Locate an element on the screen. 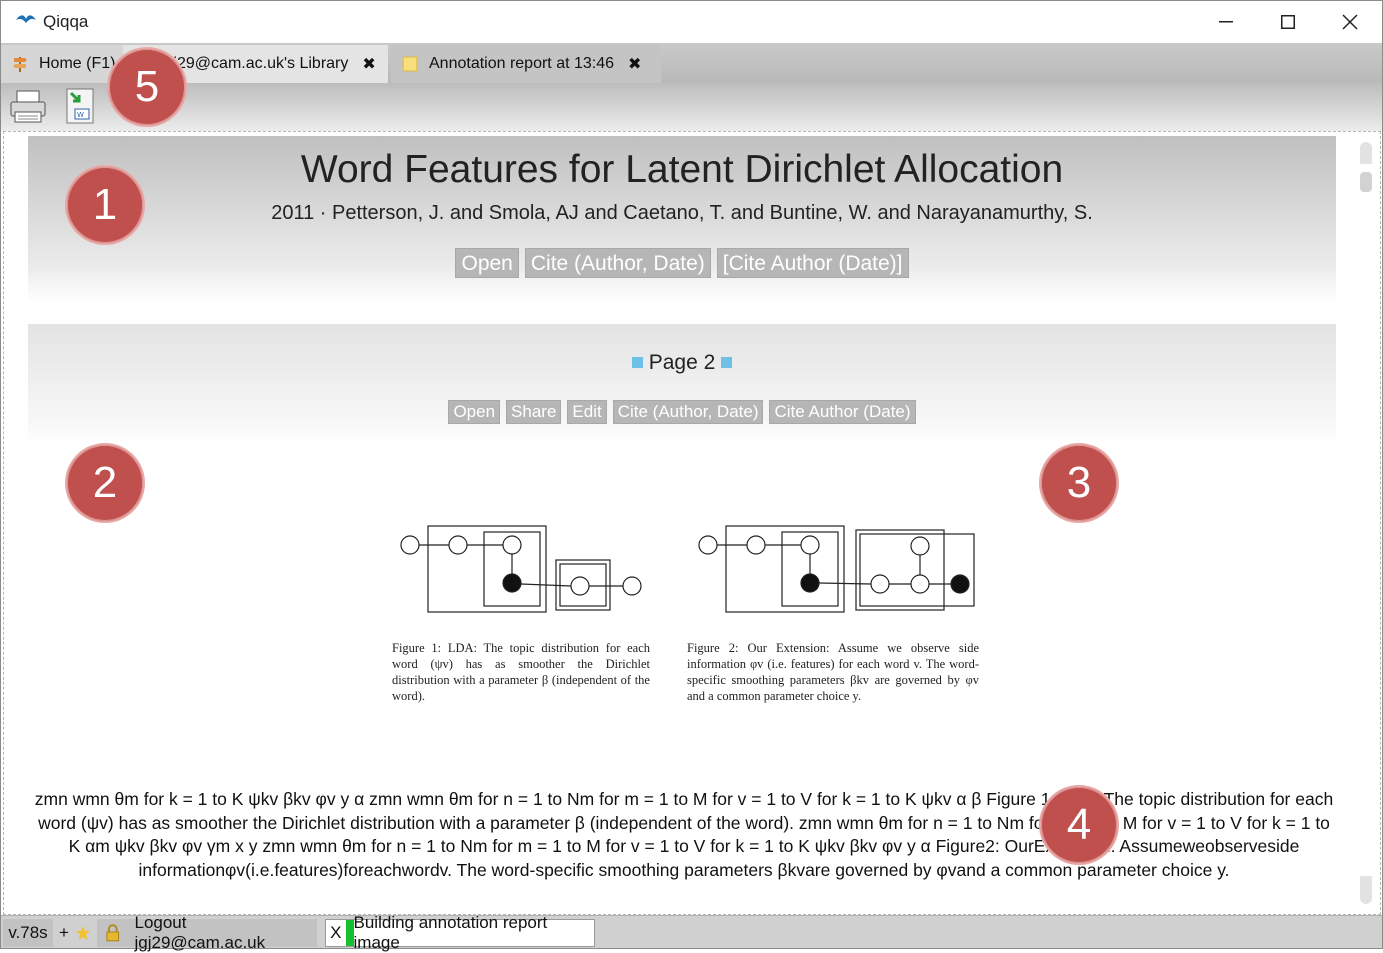 This screenshot has width=1383, height=953. star-icon is located at coordinates (84, 933).